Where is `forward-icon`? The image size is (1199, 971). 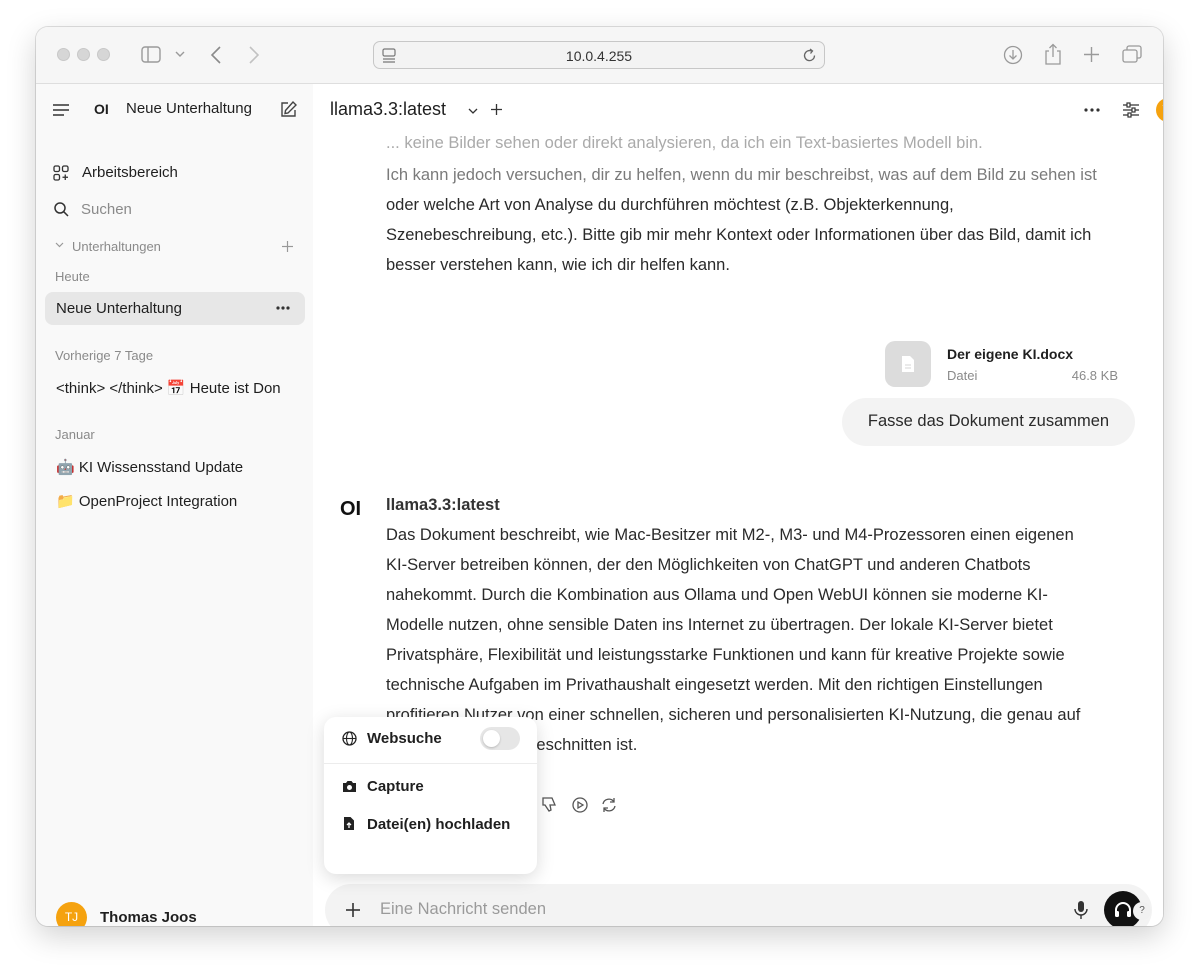 forward-icon is located at coordinates (254, 55).